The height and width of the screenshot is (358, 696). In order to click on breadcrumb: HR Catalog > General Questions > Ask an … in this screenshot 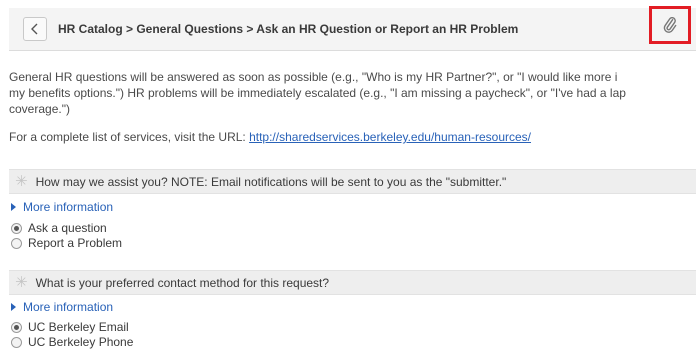, I will do `click(288, 29)`.